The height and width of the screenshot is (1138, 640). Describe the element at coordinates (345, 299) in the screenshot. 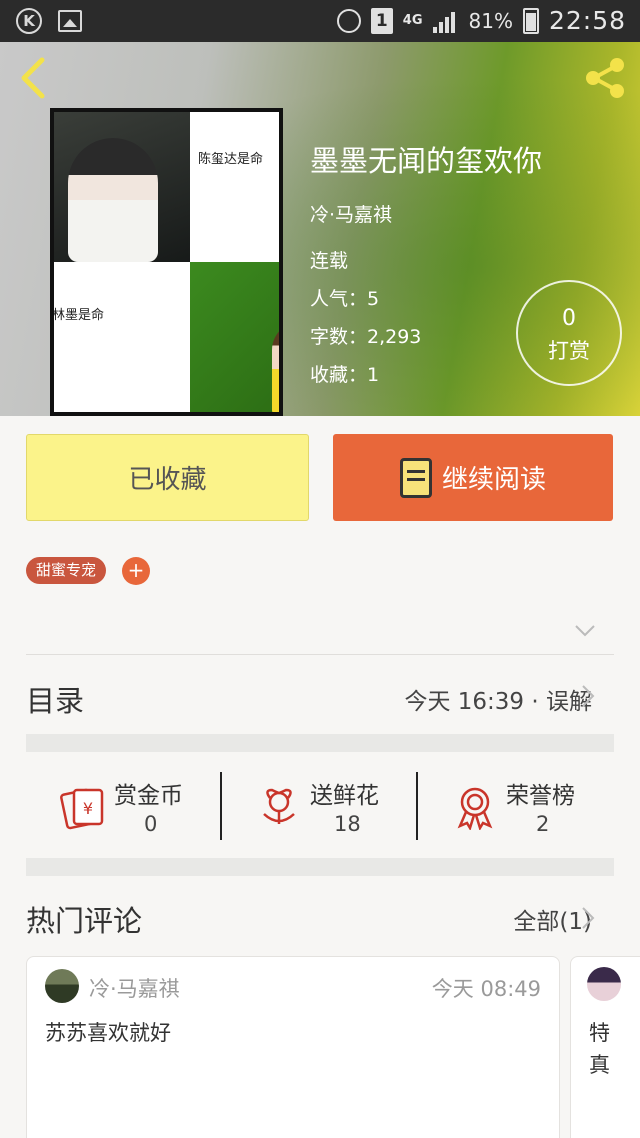

I see `book-popularity: 人气：5` at that location.